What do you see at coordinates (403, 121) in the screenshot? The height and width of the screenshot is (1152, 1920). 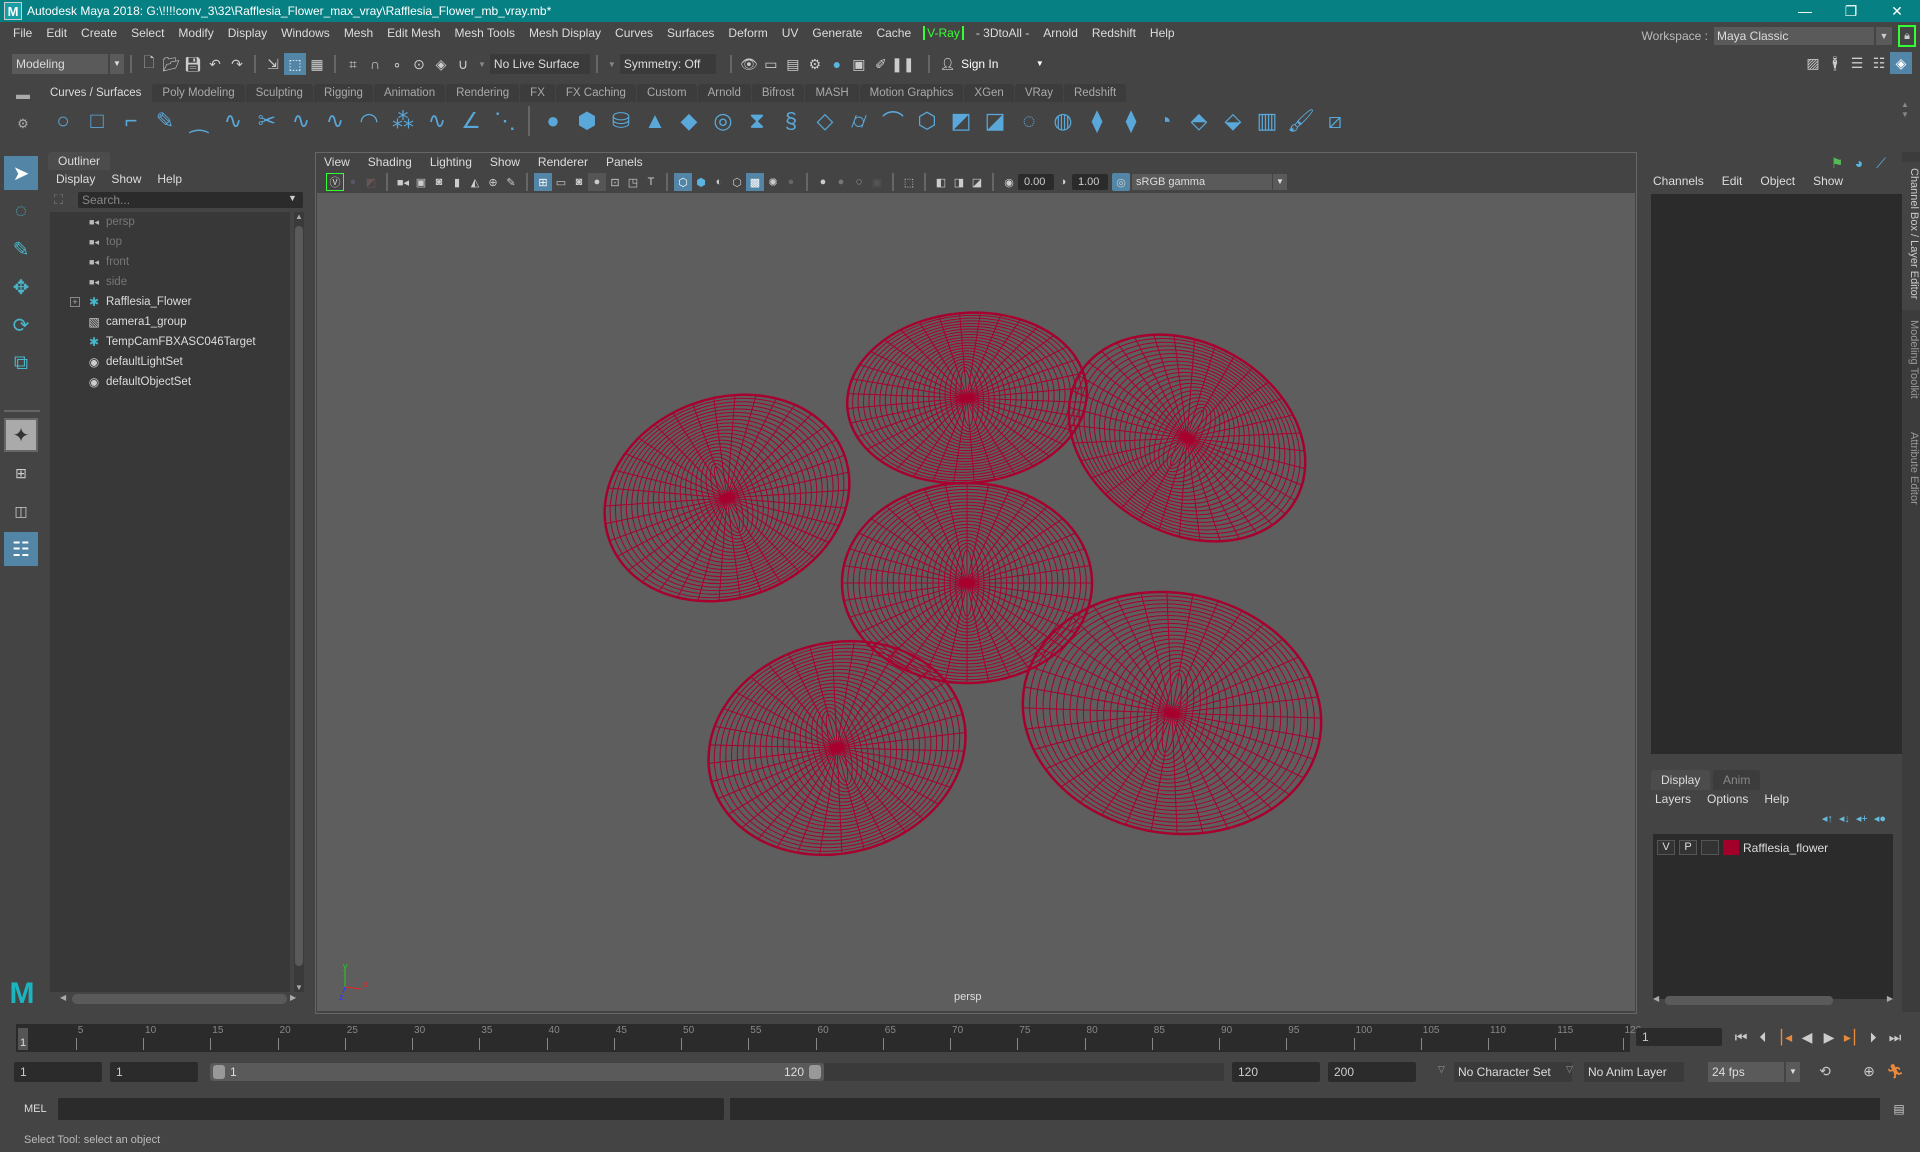 I see `rebuild-curve-icon: ⁂` at bounding box center [403, 121].